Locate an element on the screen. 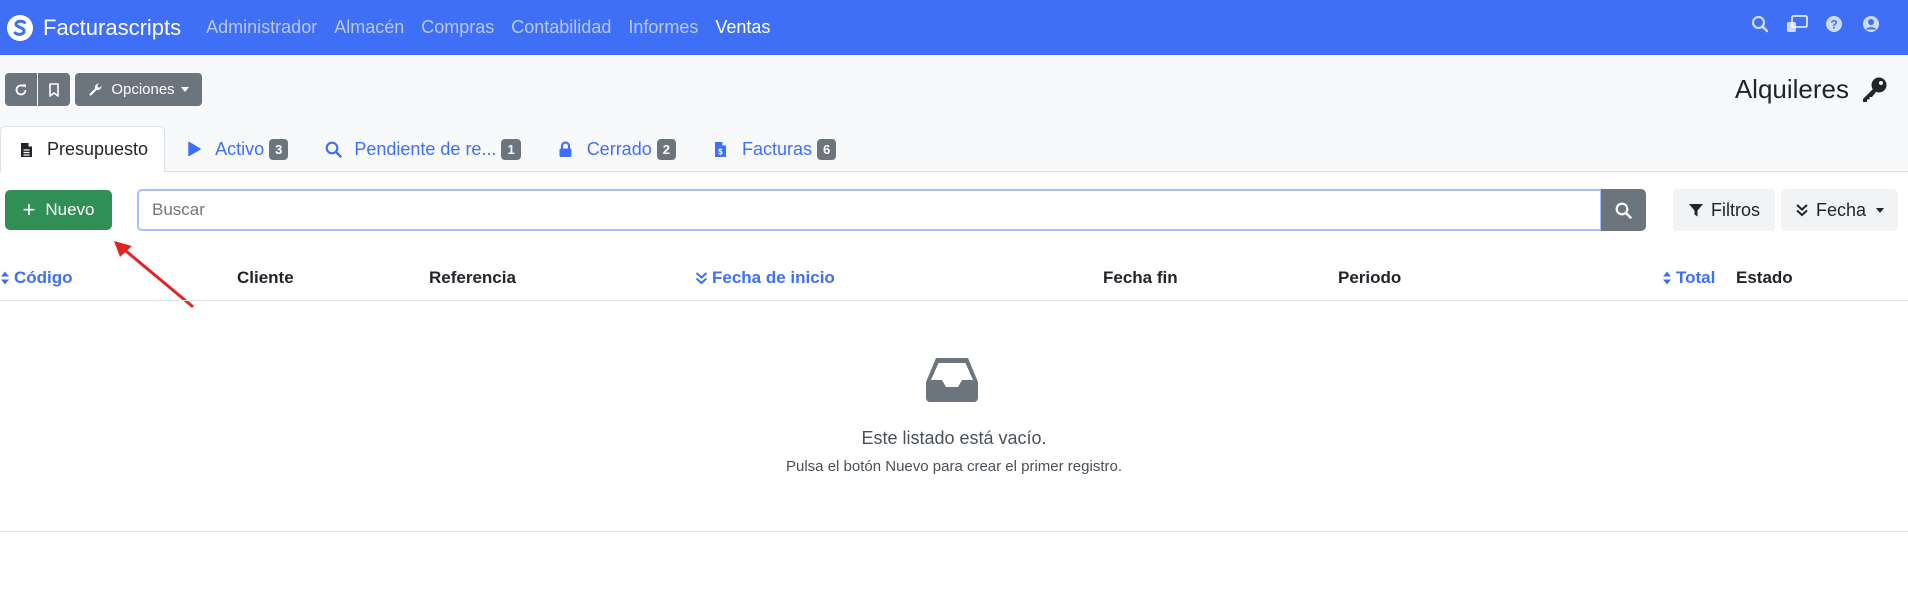  count-badge: 2 is located at coordinates (666, 149).